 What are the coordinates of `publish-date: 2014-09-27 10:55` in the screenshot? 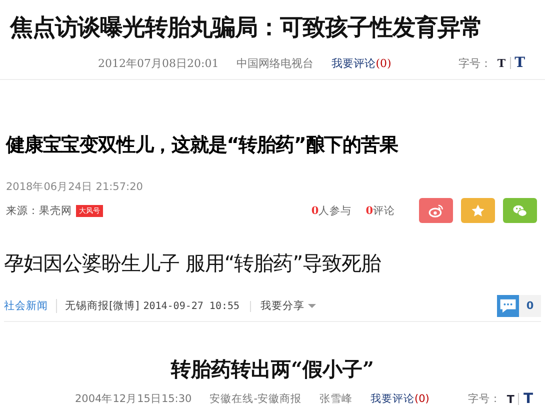 It's located at (197, 306).